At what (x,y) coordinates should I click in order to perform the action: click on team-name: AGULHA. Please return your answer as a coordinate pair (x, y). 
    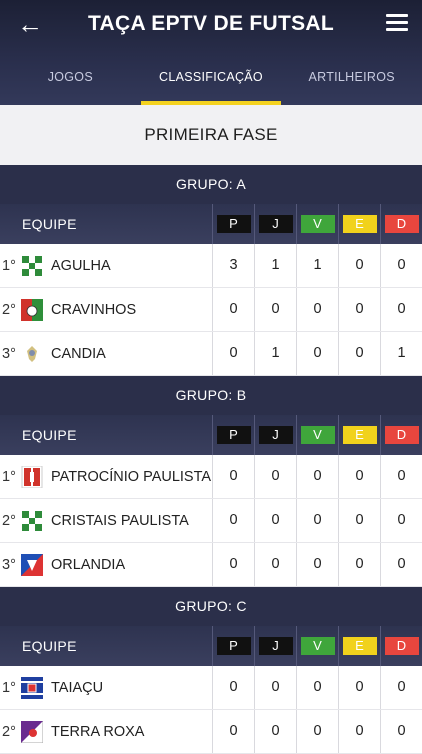
    Looking at the image, I should click on (81, 265).